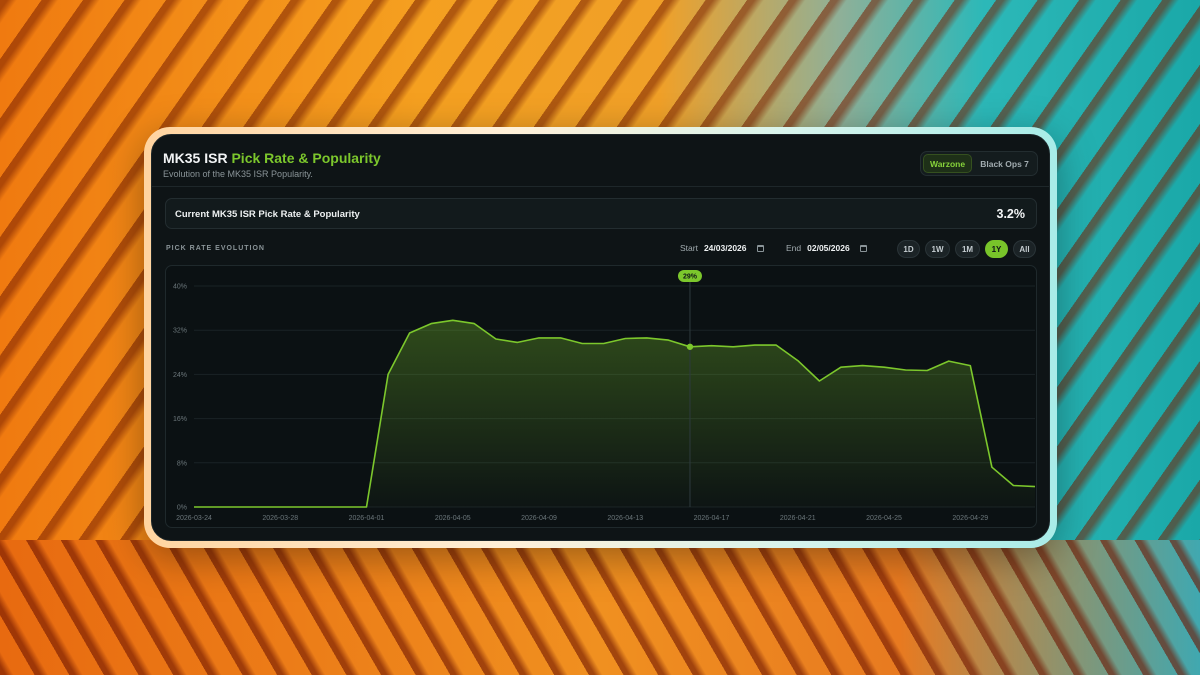 This screenshot has height=675, width=1200. What do you see at coordinates (908, 249) in the screenshot?
I see `range-button-1d: 1D` at bounding box center [908, 249].